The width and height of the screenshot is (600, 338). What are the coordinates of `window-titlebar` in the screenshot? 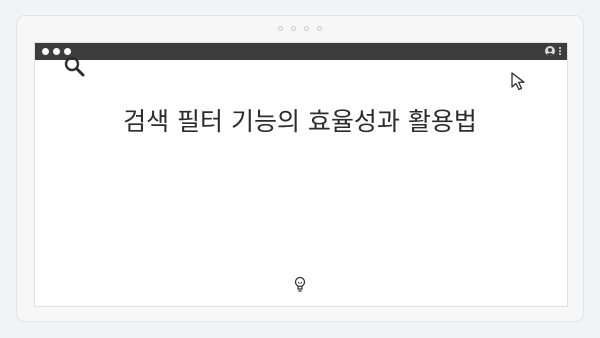 It's located at (301, 51).